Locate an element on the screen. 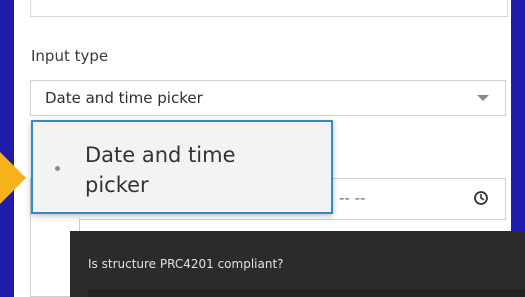  previous-field is located at coordinates (269, 8).